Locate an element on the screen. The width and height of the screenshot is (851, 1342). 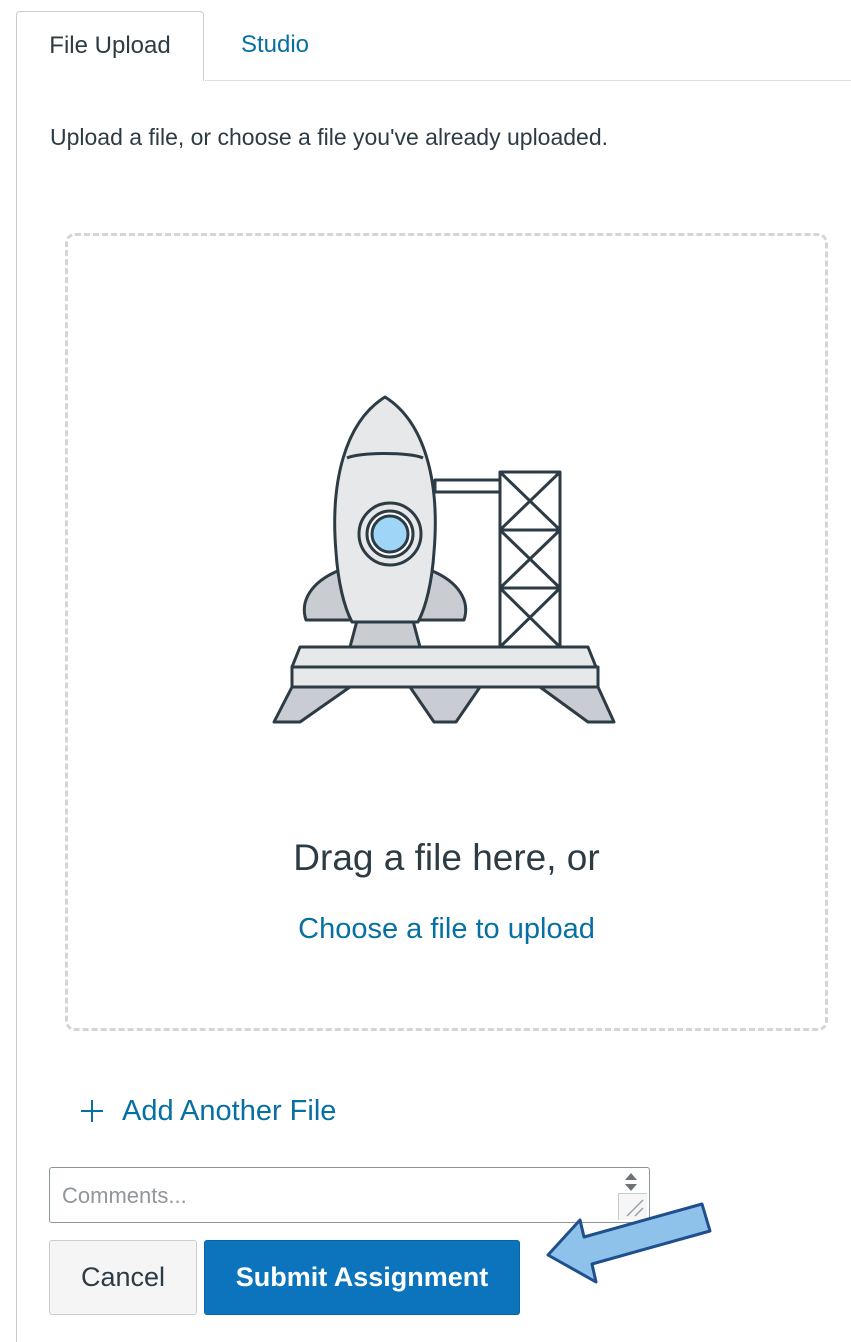
tab-studio: Studio is located at coordinates (275, 46).